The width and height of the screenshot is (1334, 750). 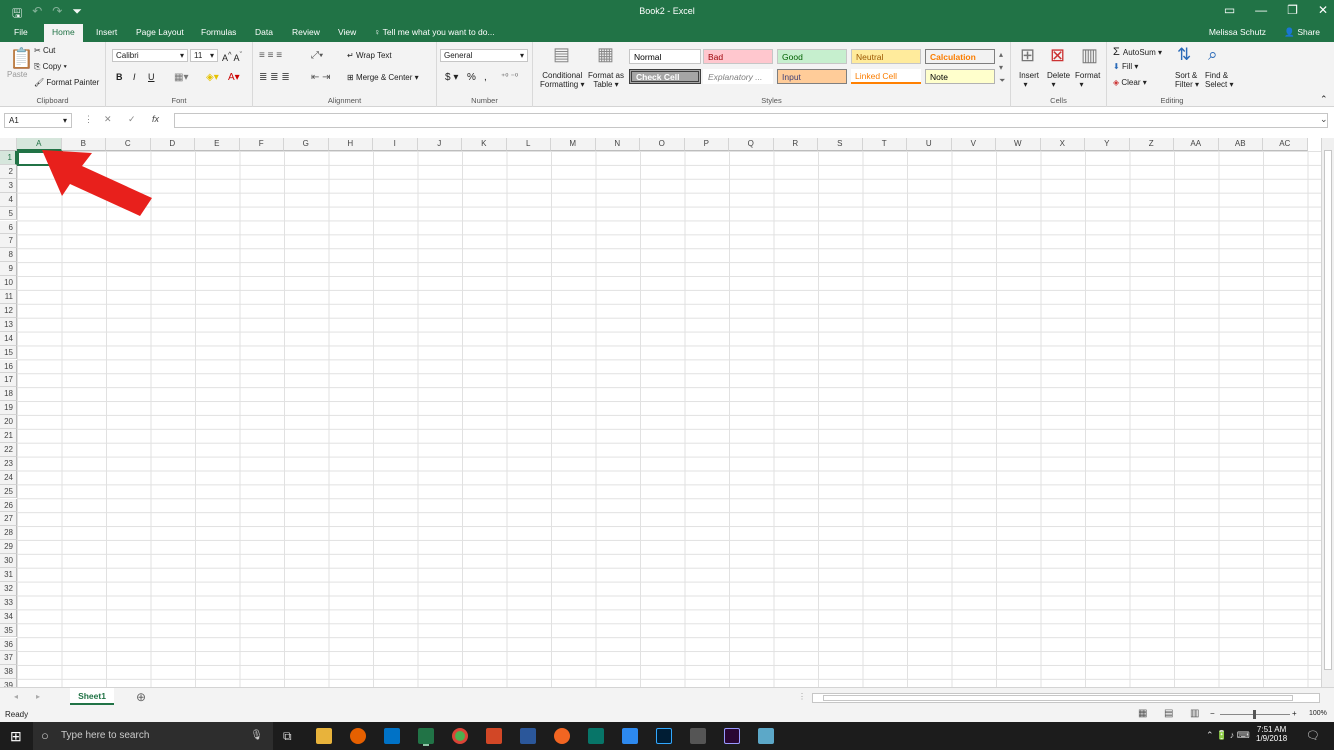 I want to click on next-sheet-icon: ▸, so click(x=38, y=696).